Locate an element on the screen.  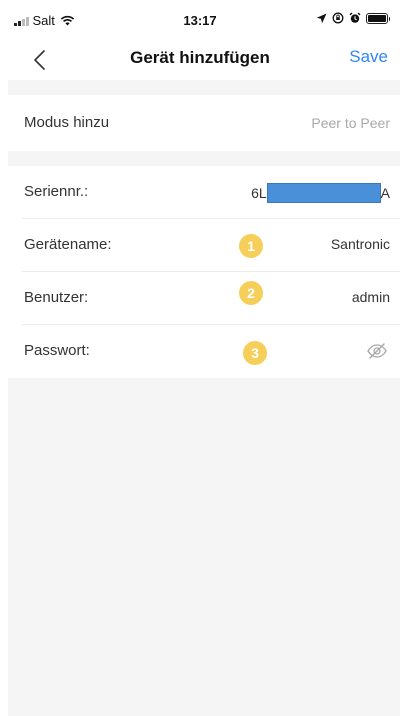
battery-icon is located at coordinates (378, 18).